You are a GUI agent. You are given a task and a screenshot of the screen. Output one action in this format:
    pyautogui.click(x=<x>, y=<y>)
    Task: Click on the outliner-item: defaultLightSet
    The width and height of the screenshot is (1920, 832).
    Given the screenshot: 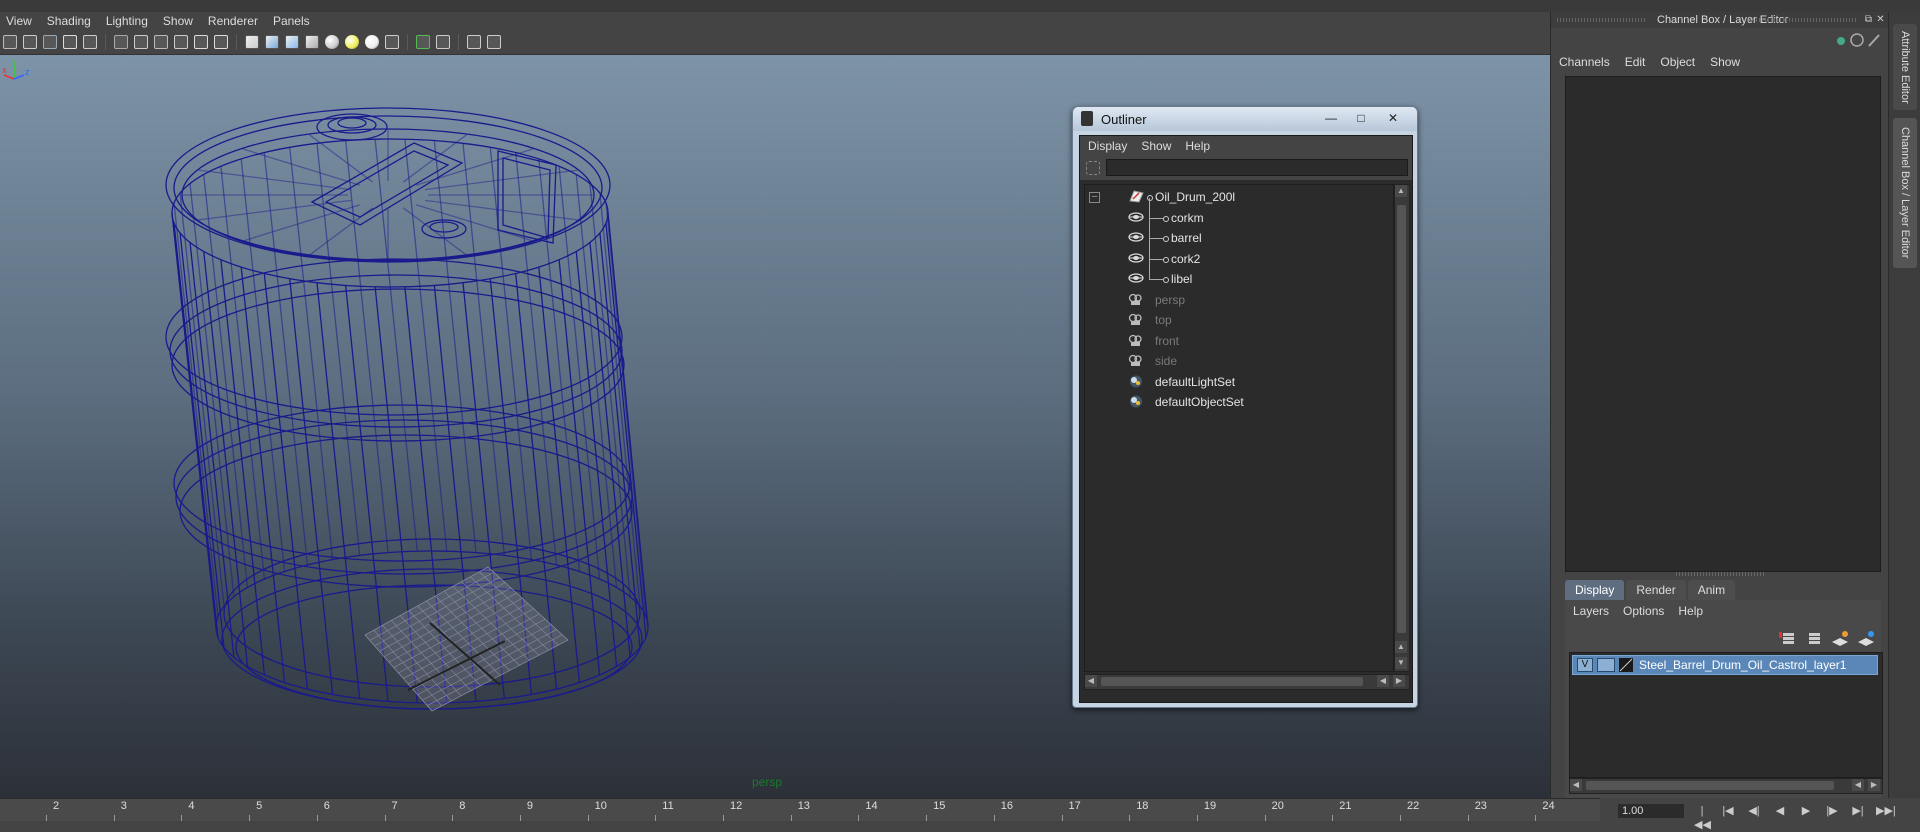 What is the action you would take?
    pyautogui.click(x=1235, y=382)
    